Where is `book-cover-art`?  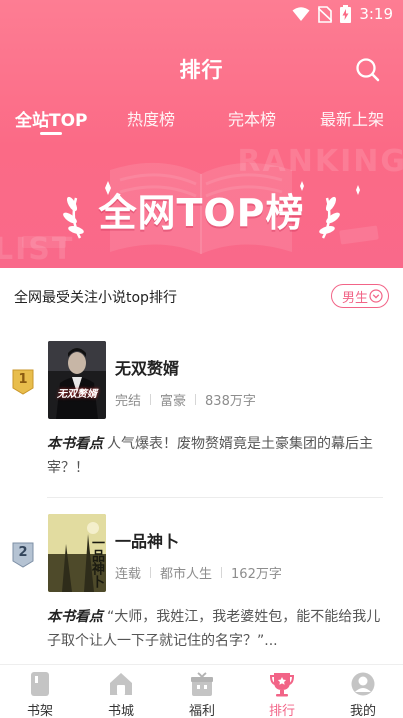
book-cover-art is located at coordinates (77, 380).